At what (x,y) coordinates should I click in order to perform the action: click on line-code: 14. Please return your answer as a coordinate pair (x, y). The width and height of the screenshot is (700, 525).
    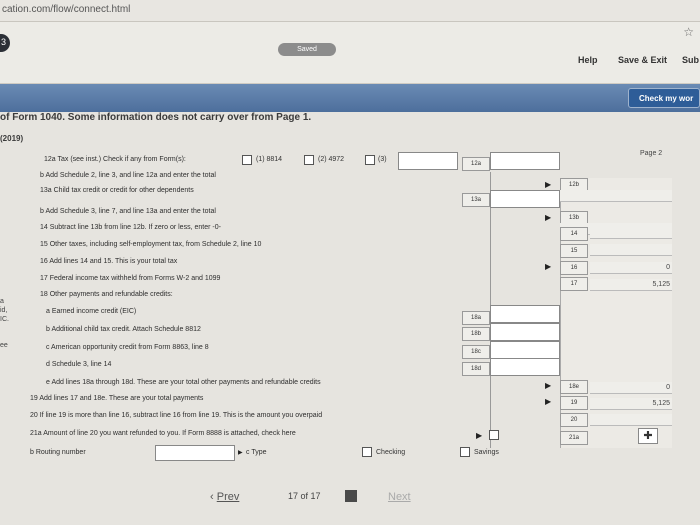
    Looking at the image, I should click on (574, 234).